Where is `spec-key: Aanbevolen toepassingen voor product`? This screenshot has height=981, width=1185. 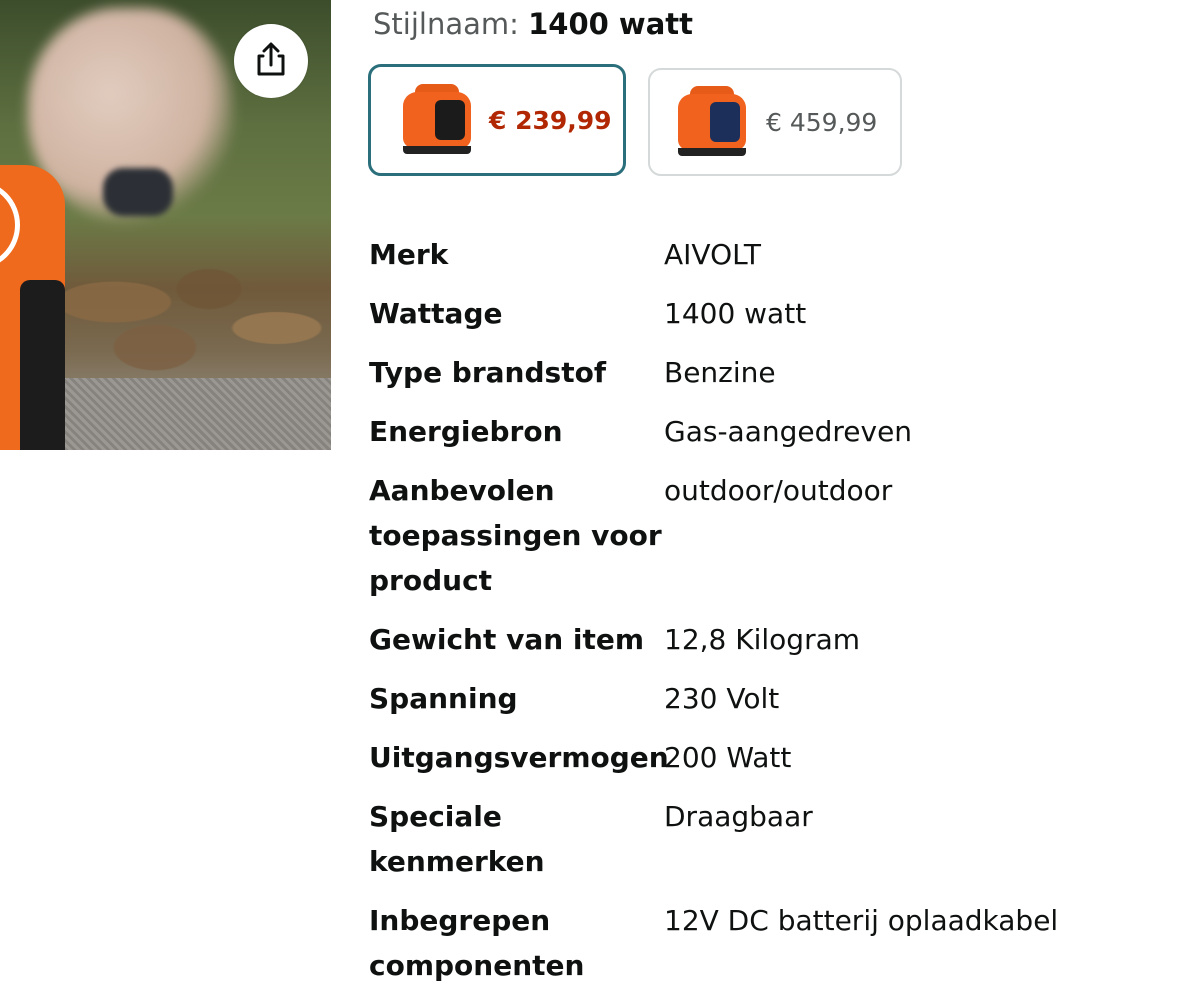
spec-key: Aanbevolen toepassingen voor product is located at coordinates (515, 535).